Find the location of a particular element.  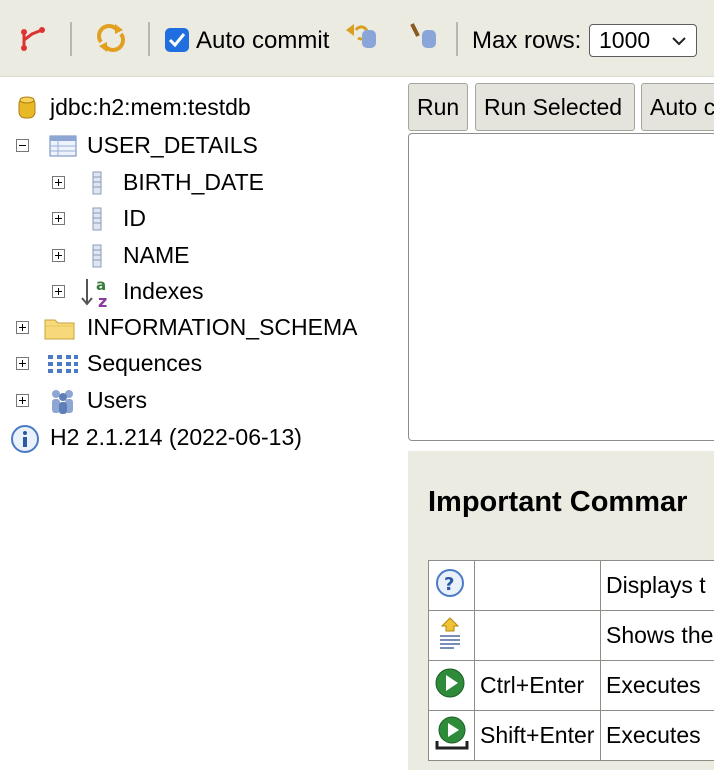

table-row: Shift+Enter Executes is located at coordinates (571, 735).